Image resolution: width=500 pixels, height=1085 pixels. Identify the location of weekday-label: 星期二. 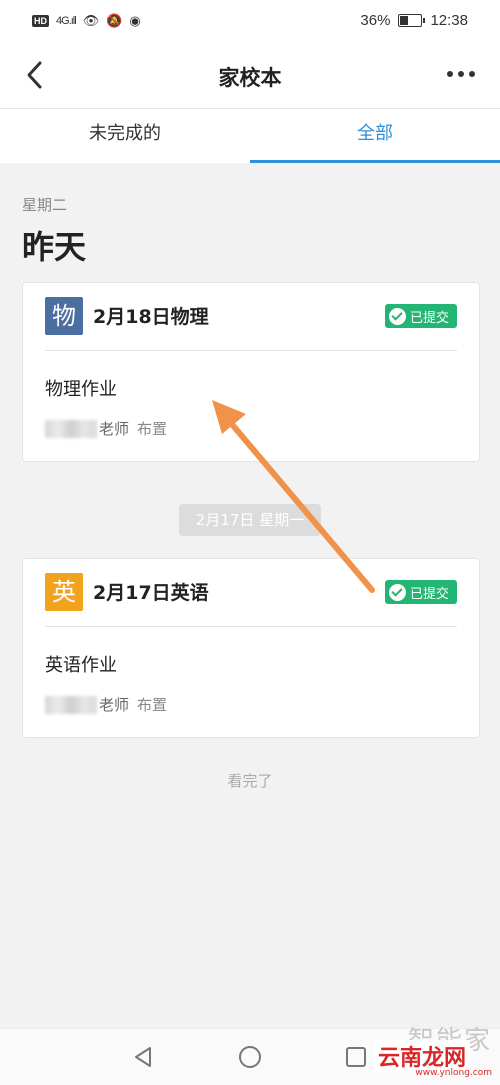
(45, 205).